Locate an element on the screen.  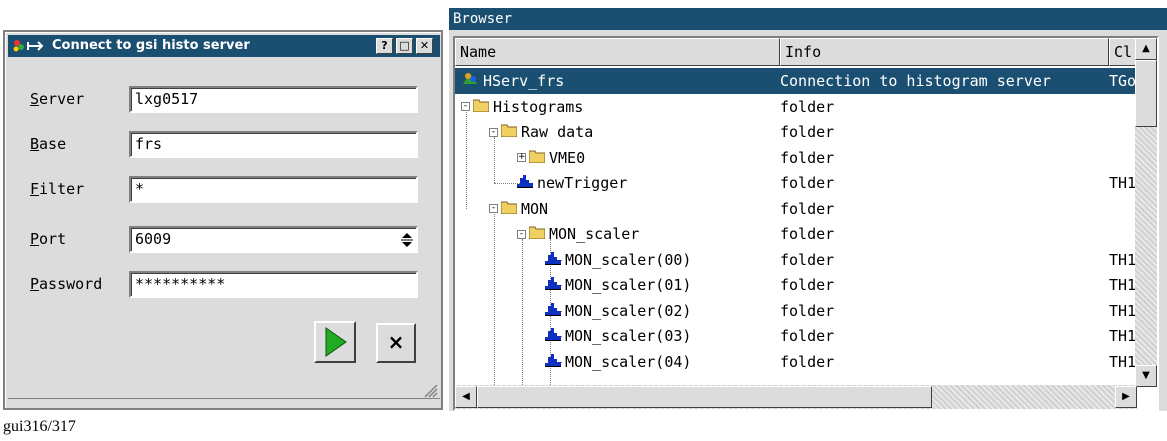
status-bar is located at coordinates (224, 402).